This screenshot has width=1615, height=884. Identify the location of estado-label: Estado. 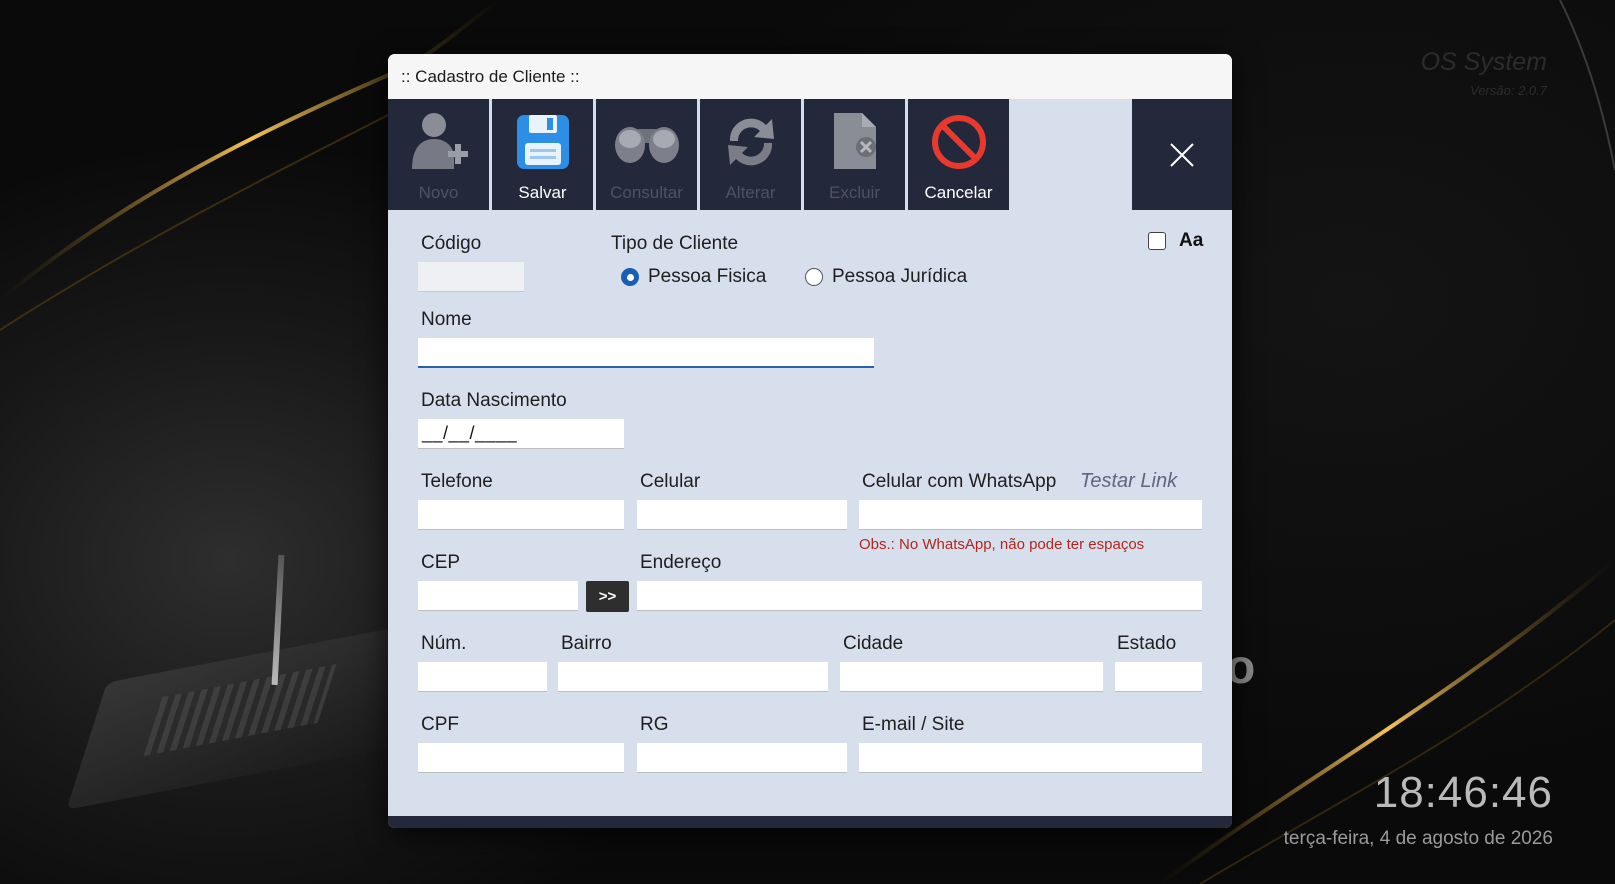
(1147, 643).